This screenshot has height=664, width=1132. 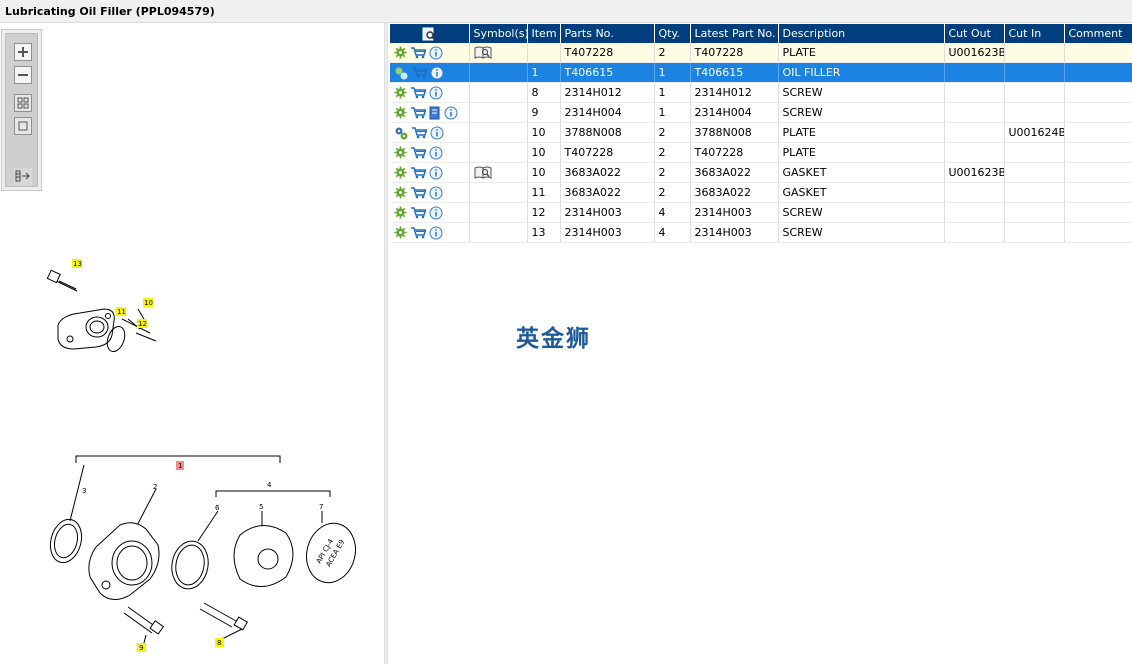 I want to click on table-row: 9 2314H004 1 2314H004 SCREW, so click(x=761, y=112).